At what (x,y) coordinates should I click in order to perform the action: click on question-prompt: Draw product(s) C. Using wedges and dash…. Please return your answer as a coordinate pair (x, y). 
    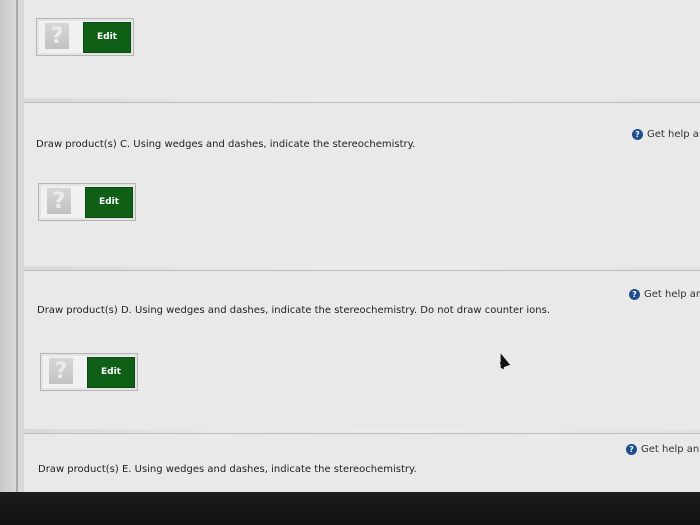
    Looking at the image, I should click on (226, 144).